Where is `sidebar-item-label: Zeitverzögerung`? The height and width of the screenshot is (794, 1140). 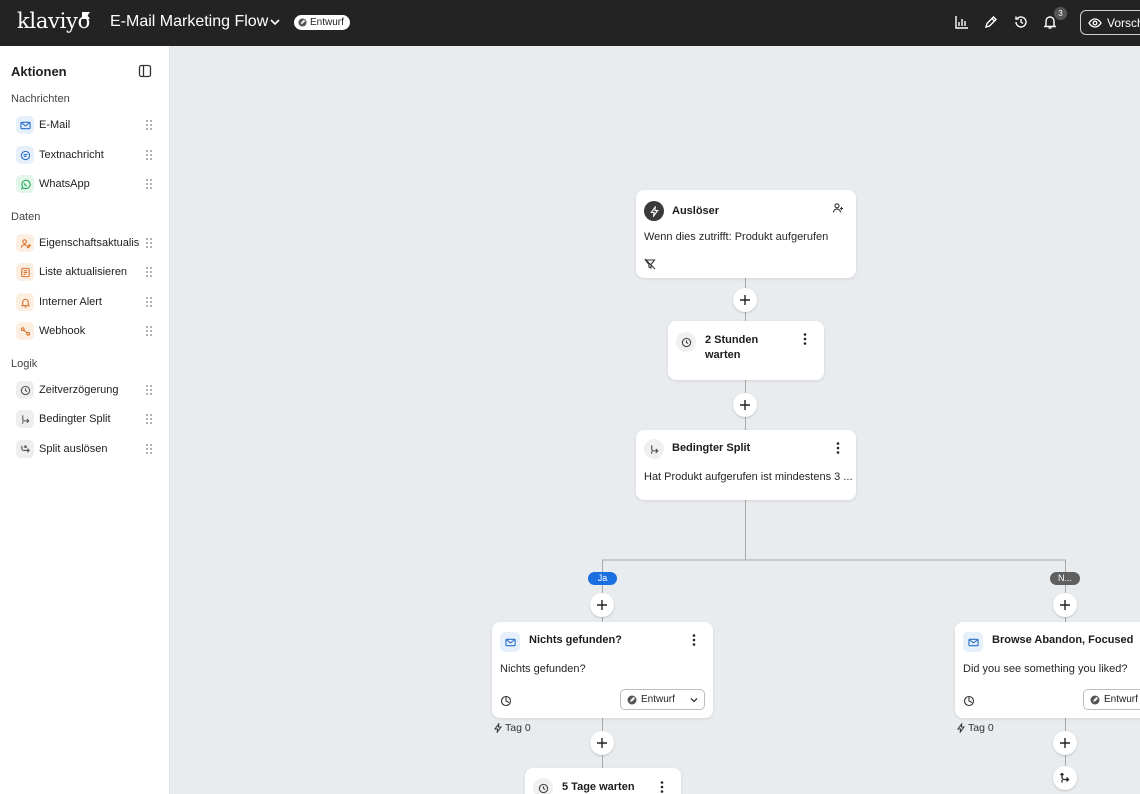
sidebar-item-label: Zeitverzögerung is located at coordinates (79, 390).